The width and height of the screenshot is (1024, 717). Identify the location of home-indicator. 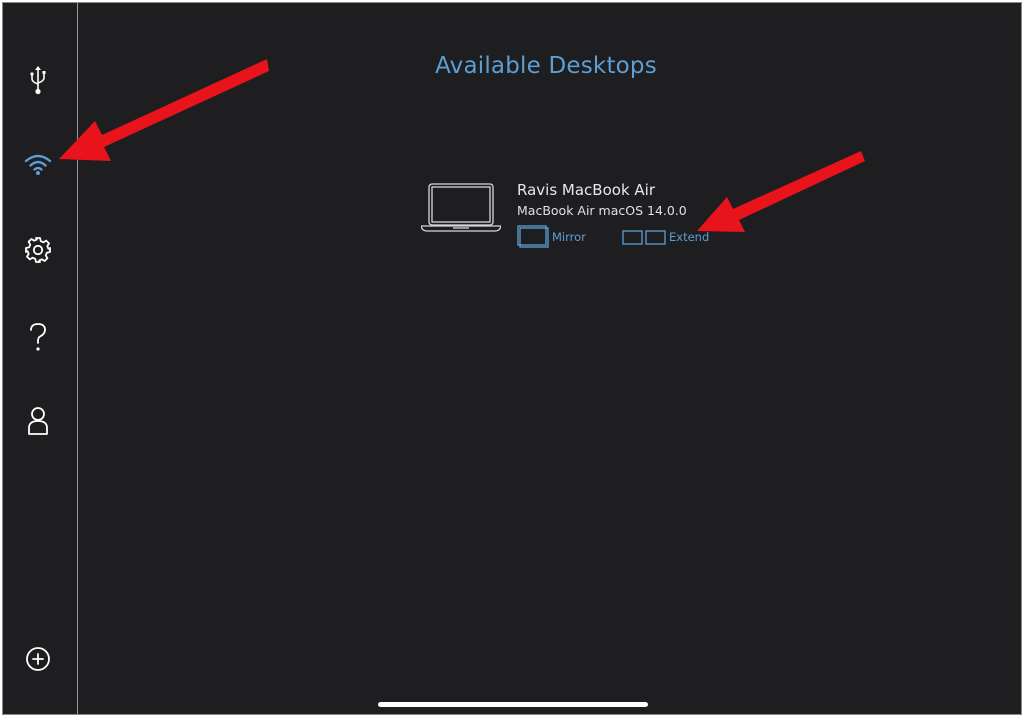
(513, 704).